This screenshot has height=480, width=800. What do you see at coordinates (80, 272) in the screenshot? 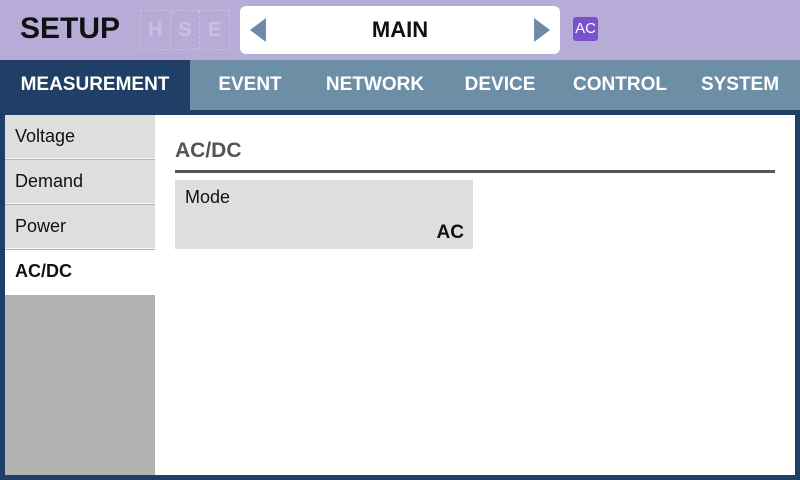
I see `sidebar-item-acdc: AC/DC` at bounding box center [80, 272].